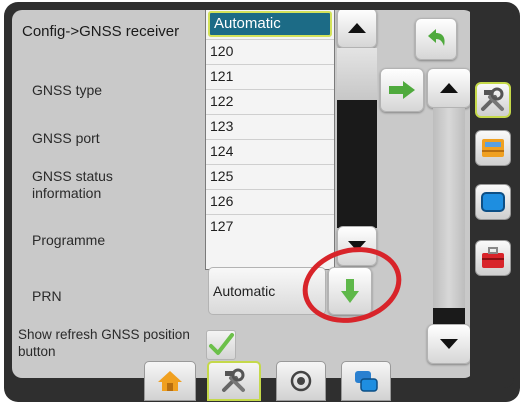  Describe the element at coordinates (449, 208) in the screenshot. I see `list-scroll-thumb` at that location.